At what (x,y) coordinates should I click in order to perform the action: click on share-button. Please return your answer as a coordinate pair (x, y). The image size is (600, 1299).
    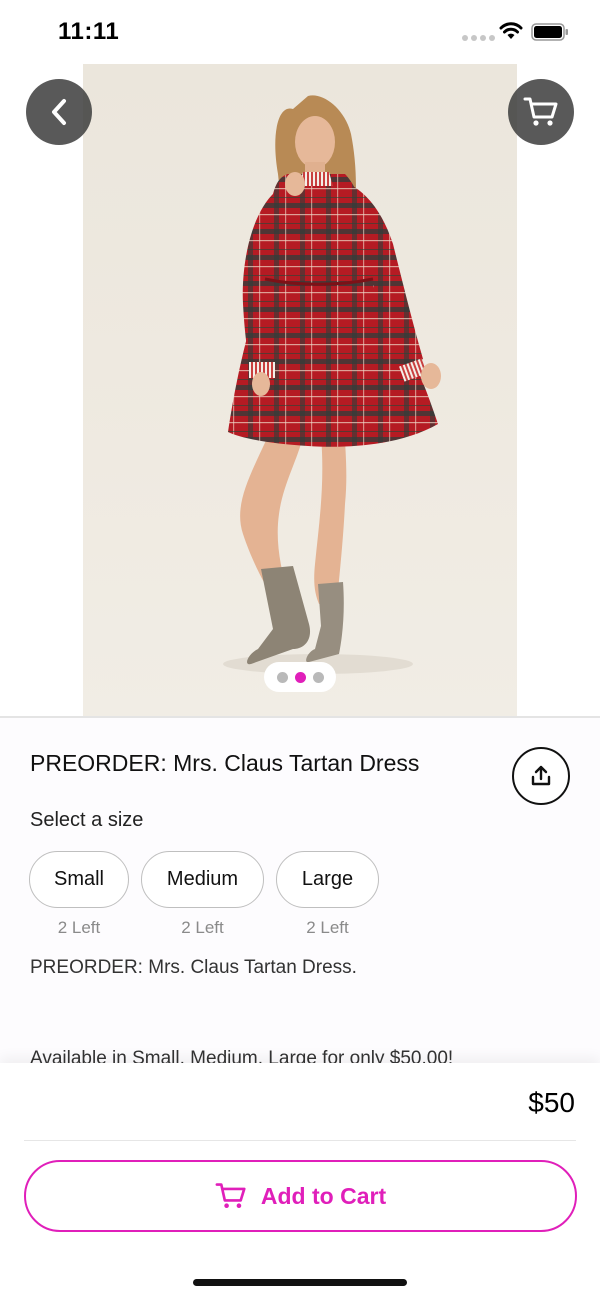
    Looking at the image, I should click on (541, 776).